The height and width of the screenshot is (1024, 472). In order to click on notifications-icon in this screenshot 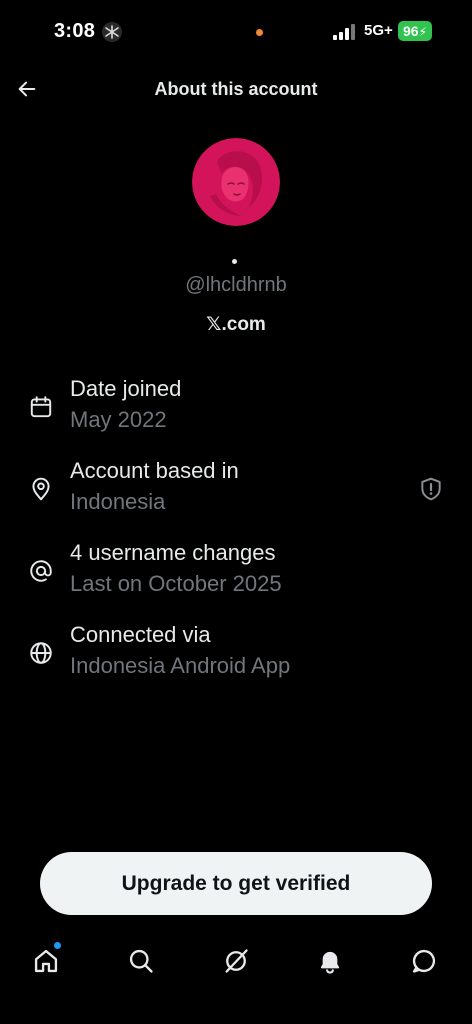, I will do `click(330, 962)`.